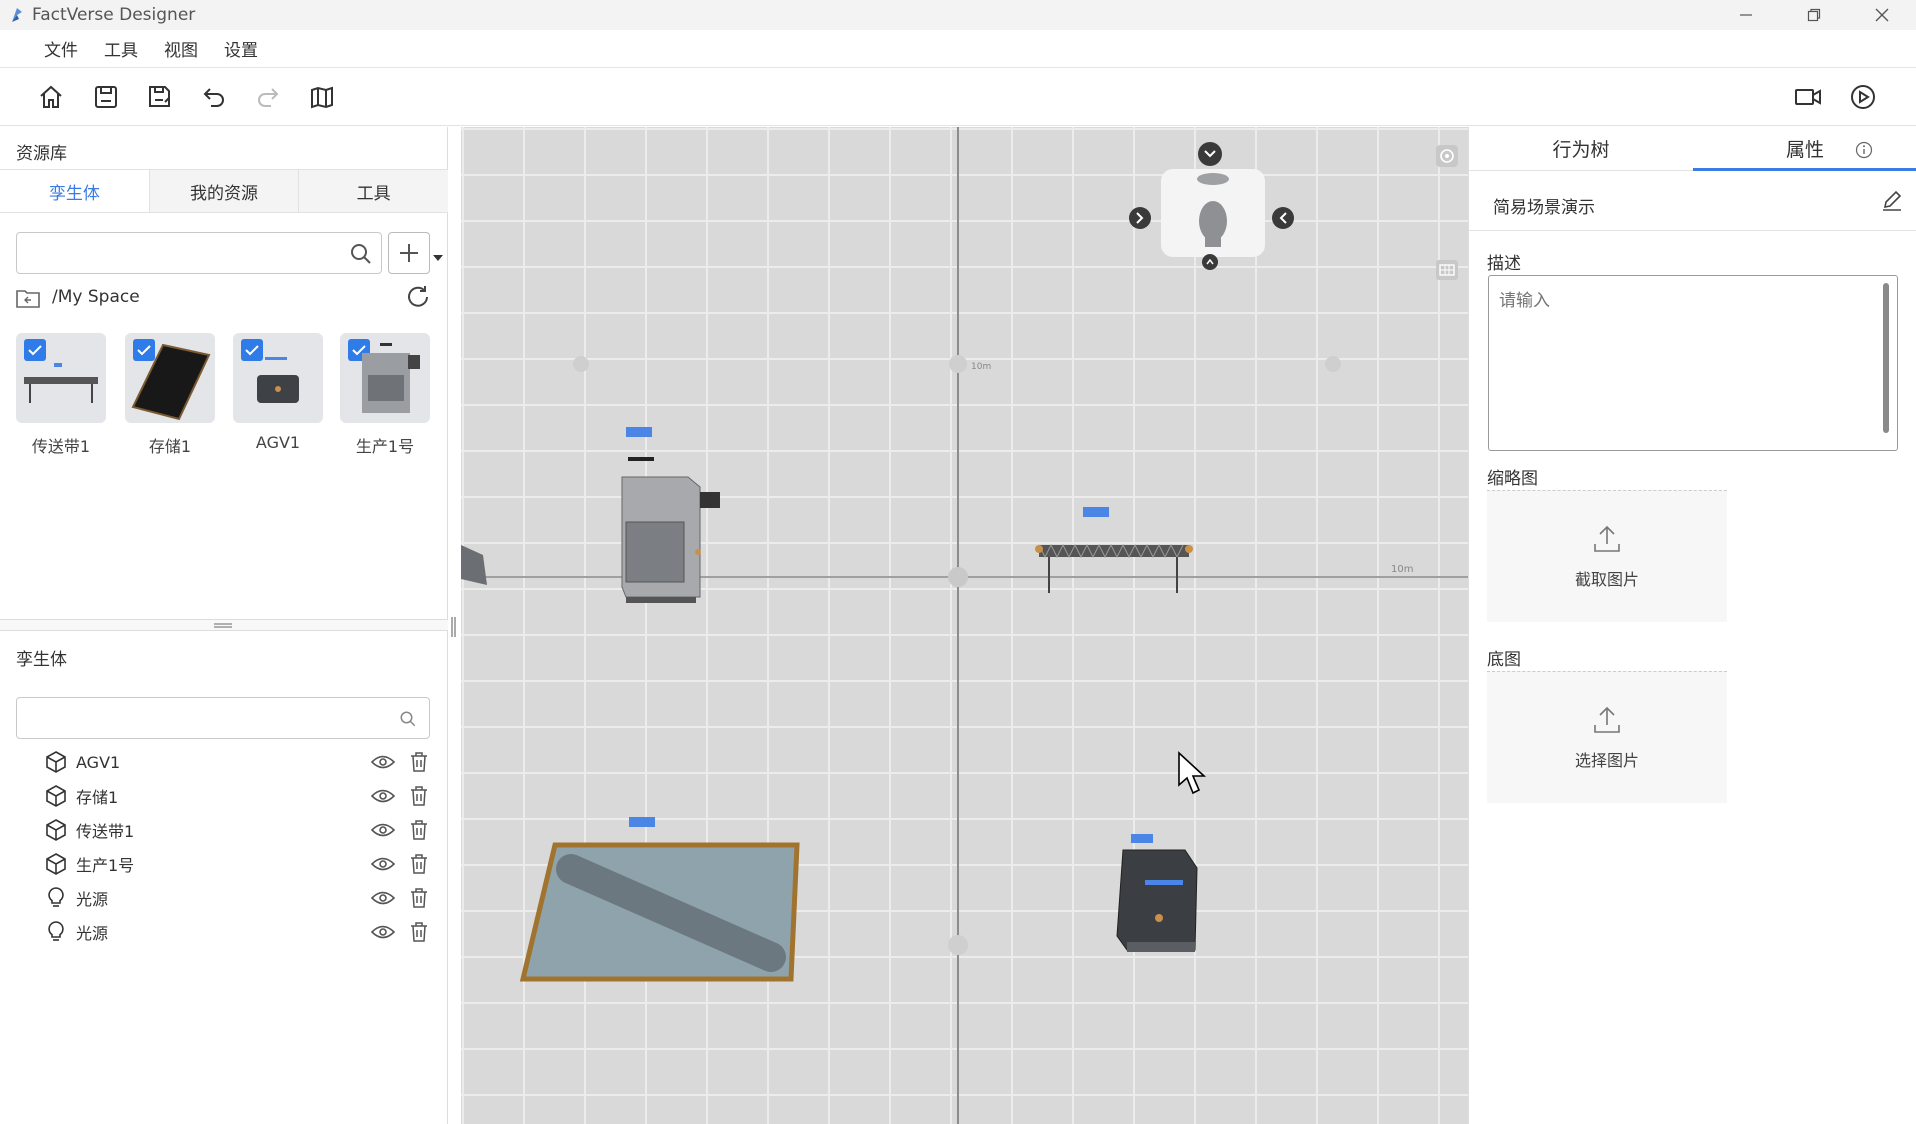 This screenshot has width=1916, height=1124. What do you see at coordinates (1213, 213) in the screenshot?
I see `view-orientation-gizmo` at bounding box center [1213, 213].